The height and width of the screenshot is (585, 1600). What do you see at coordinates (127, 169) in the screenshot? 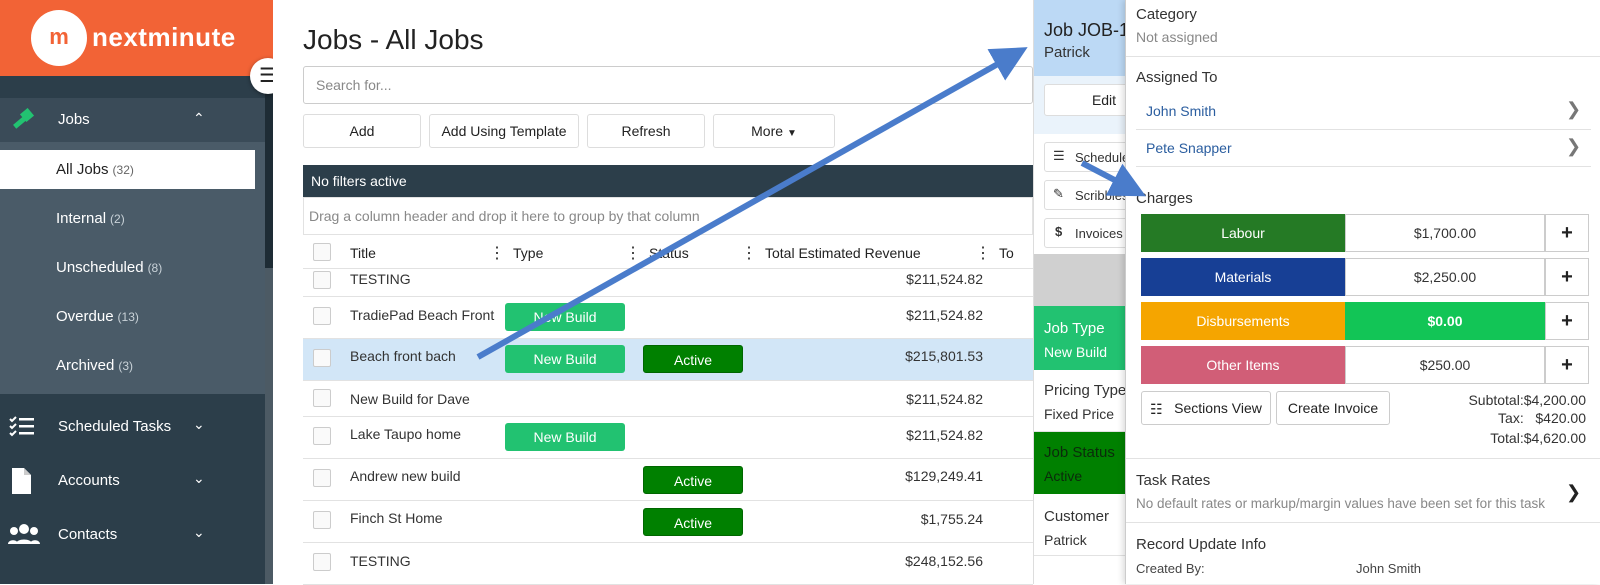
I see `submenu-item-all-jobs: All Jobs (32)` at bounding box center [127, 169].